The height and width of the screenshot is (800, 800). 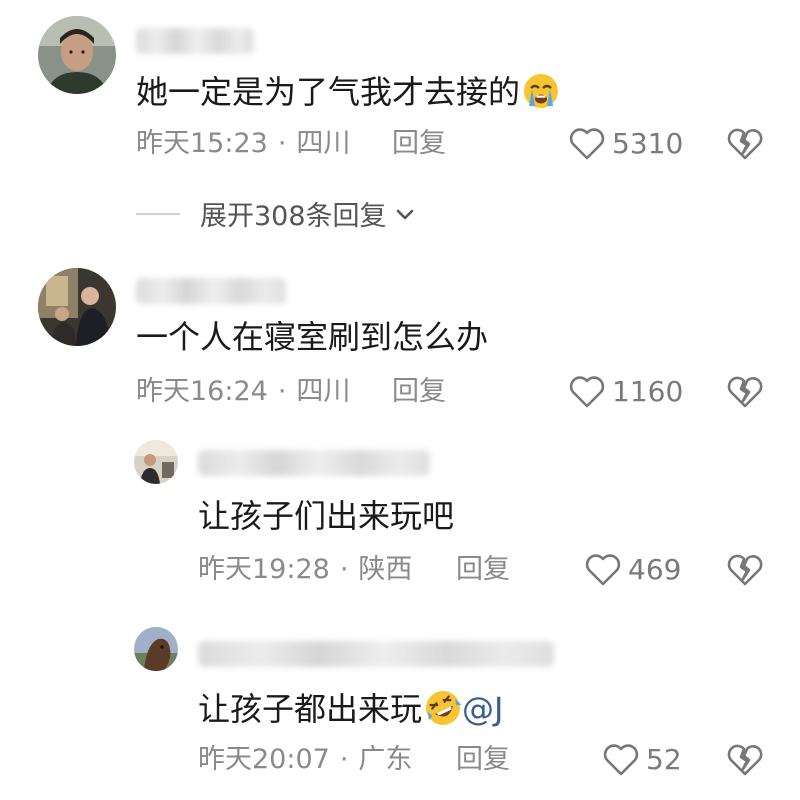 What do you see at coordinates (655, 569) in the screenshot?
I see `like-count: 469` at bounding box center [655, 569].